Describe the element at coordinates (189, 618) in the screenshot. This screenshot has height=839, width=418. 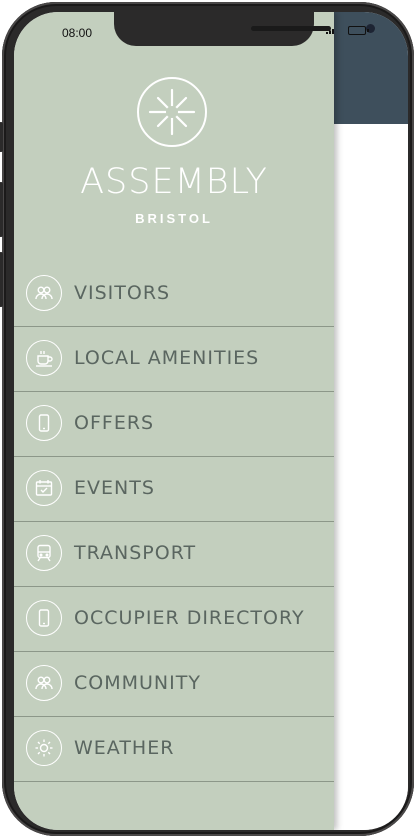
I see `menu-item-label: OCCUPIER DIRECTORY` at that location.